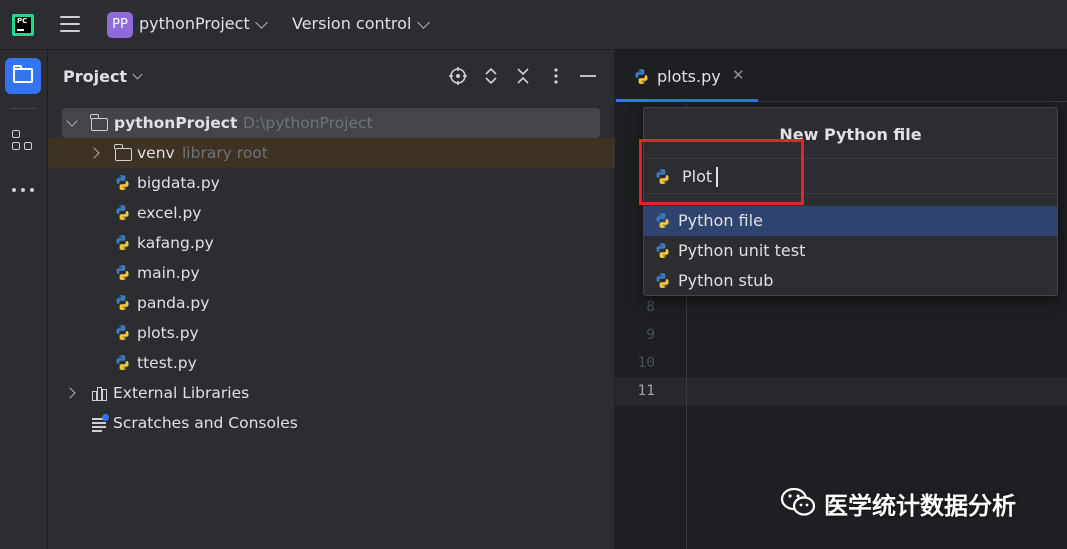 Image resolution: width=1067 pixels, height=549 pixels. What do you see at coordinates (101, 423) in the screenshot?
I see `scratches-icon` at bounding box center [101, 423].